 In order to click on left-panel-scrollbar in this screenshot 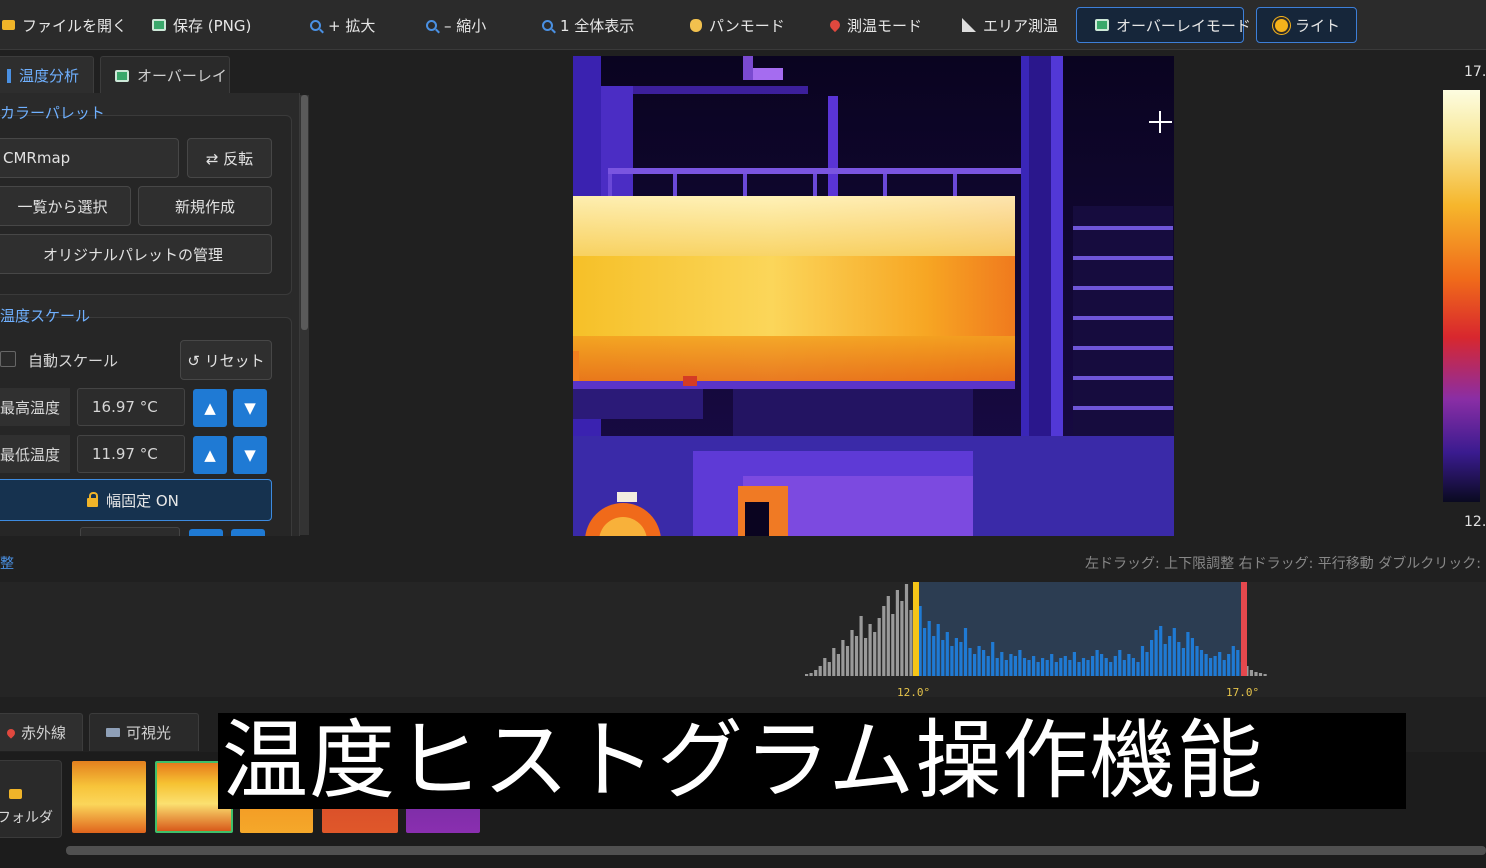, I will do `click(304, 315)`.